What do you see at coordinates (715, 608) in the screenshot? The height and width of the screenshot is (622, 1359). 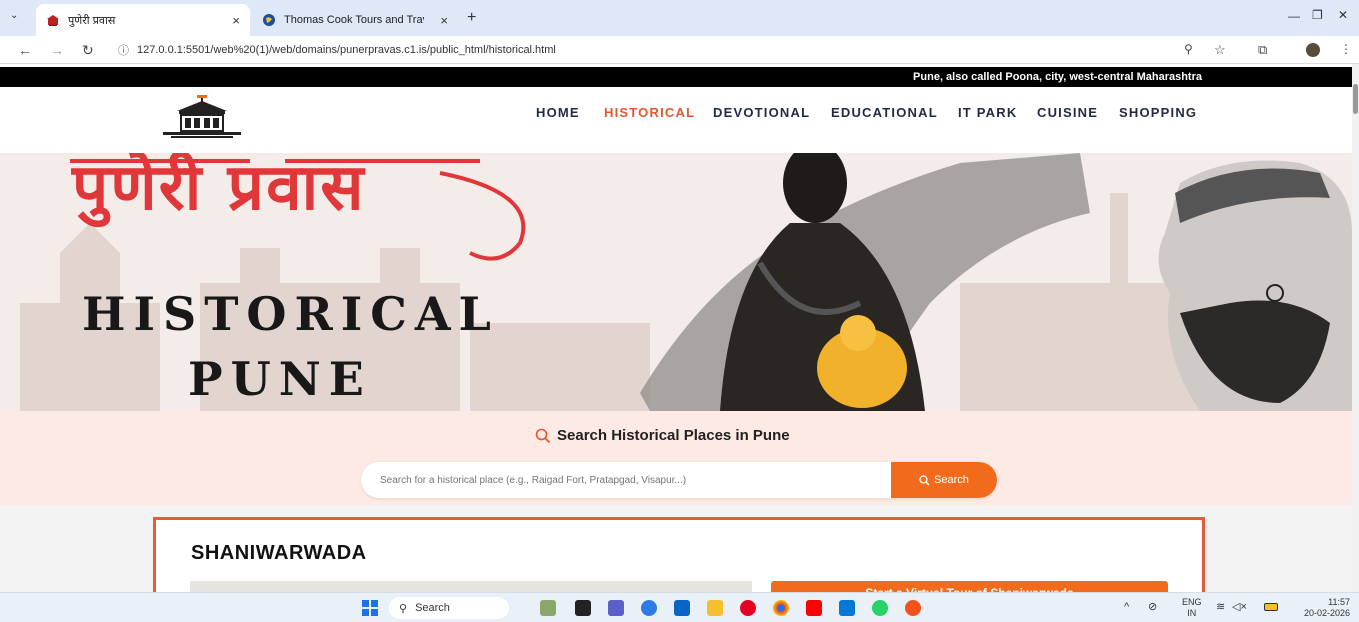 I see `file-explorer-icon` at bounding box center [715, 608].